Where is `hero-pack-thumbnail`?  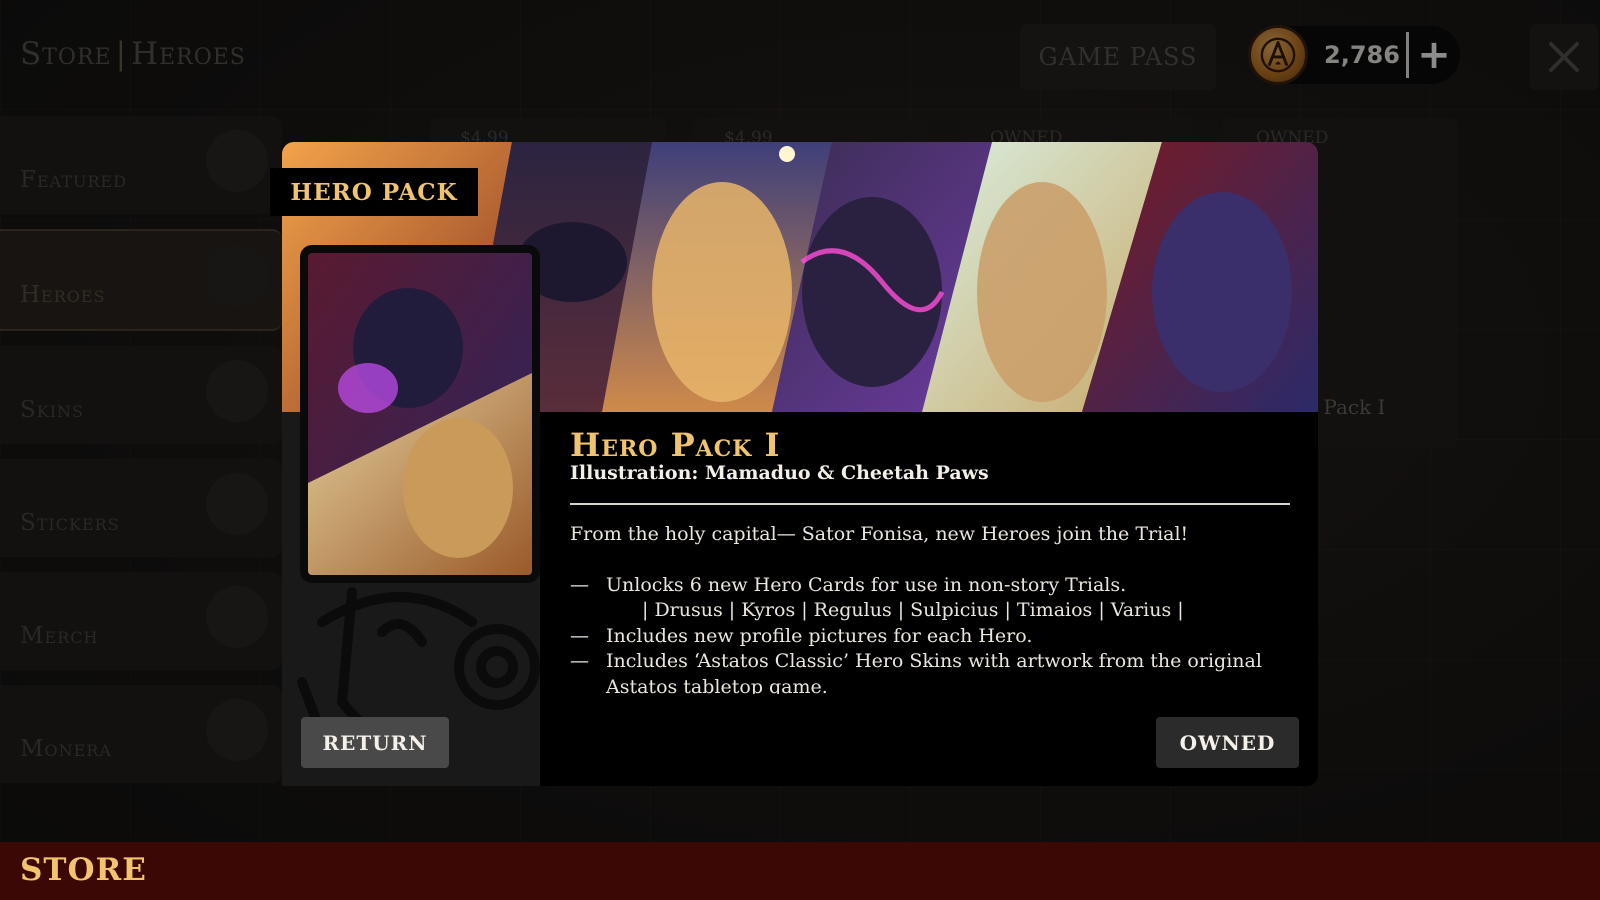
hero-pack-thumbnail is located at coordinates (420, 414).